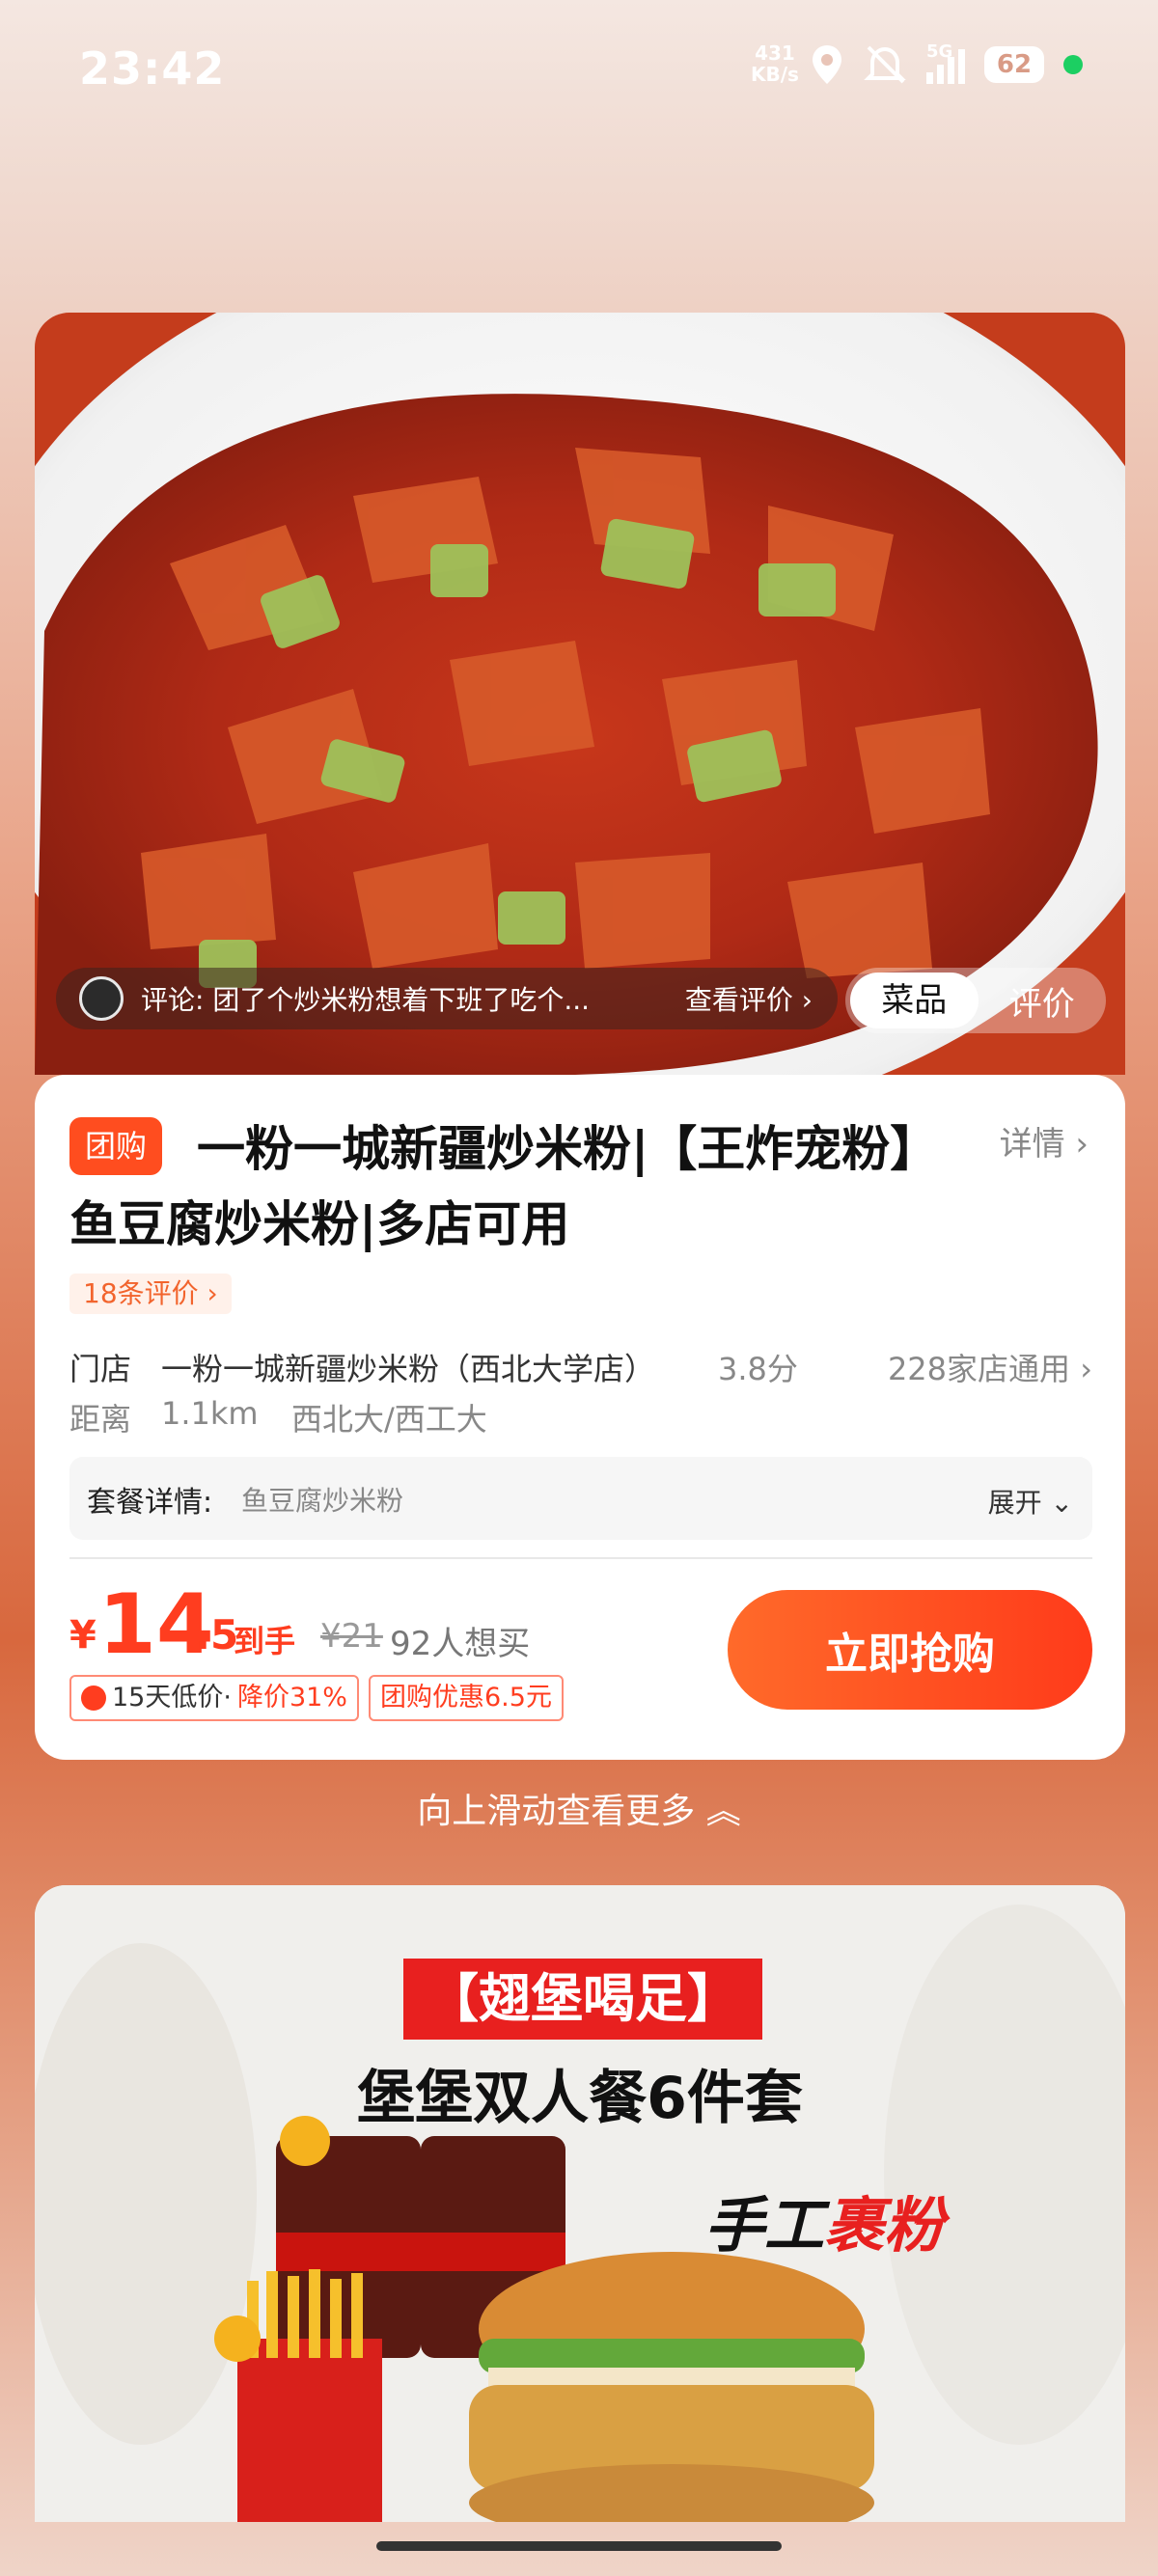  Describe the element at coordinates (389, 1419) in the screenshot. I see `area-value: 西北大/西工大` at that location.